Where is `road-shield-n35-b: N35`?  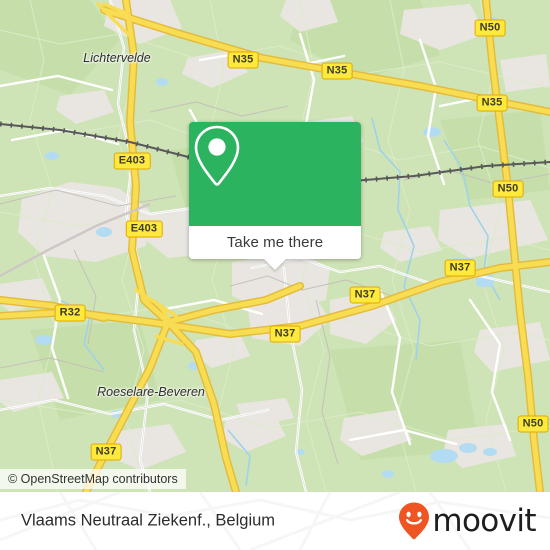
road-shield-n35-b: N35 is located at coordinates (337, 71).